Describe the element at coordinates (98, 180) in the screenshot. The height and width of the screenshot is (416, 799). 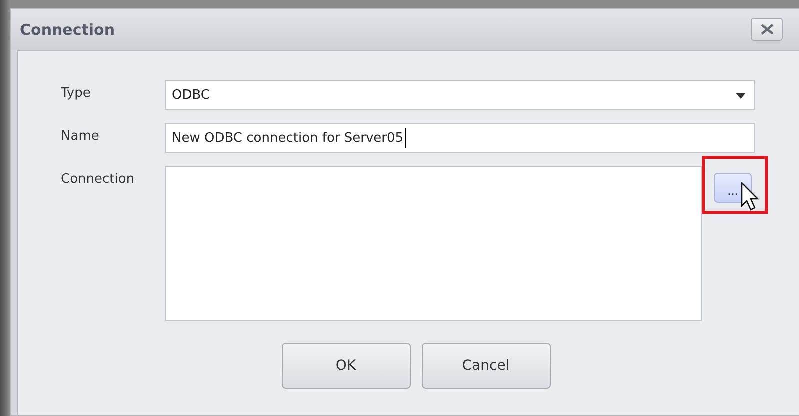
I see `field-label: Connection` at that location.